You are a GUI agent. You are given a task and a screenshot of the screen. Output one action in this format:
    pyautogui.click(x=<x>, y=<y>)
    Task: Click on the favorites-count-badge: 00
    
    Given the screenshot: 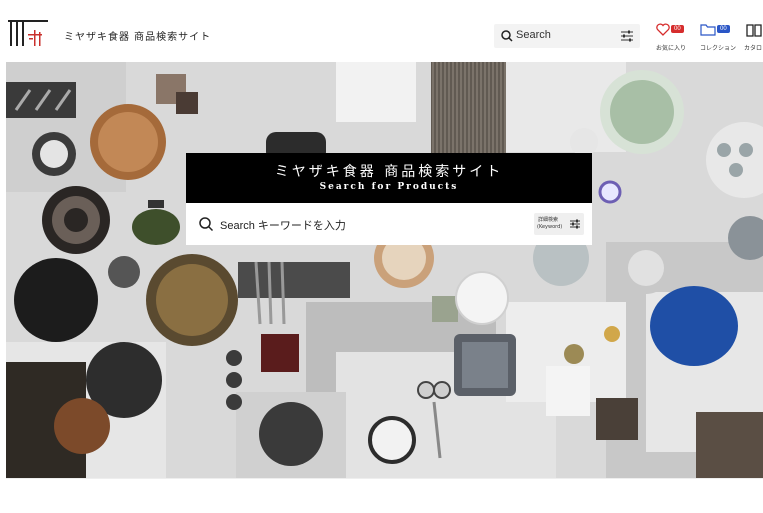 What is the action you would take?
    pyautogui.click(x=677, y=29)
    